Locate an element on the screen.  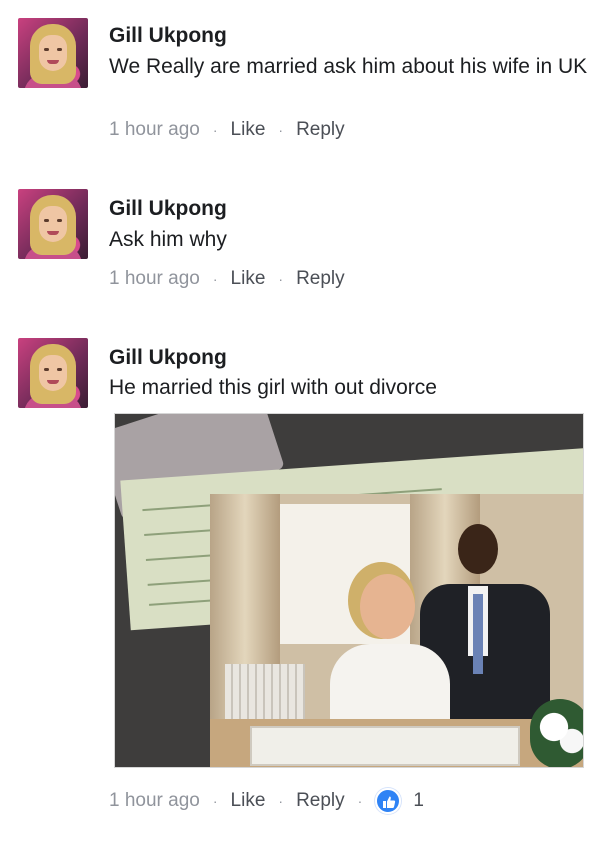
comment-actions: 1 hour ago · Like · Reply · 1 is located at coordinates (266, 801).